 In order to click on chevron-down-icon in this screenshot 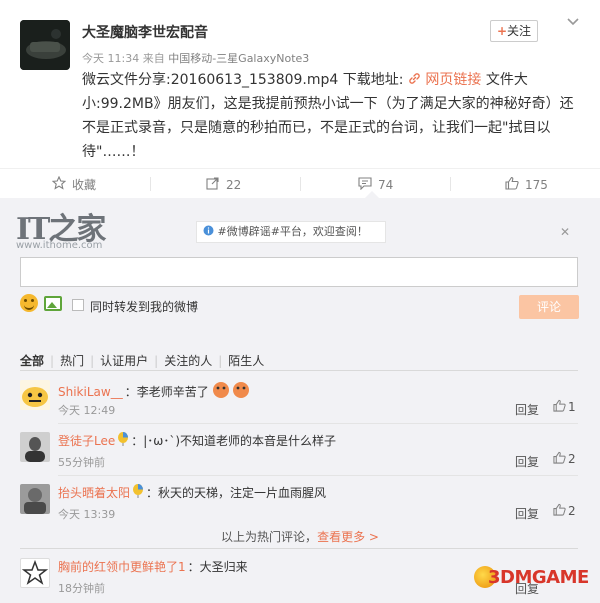, I will do `click(573, 21)`.